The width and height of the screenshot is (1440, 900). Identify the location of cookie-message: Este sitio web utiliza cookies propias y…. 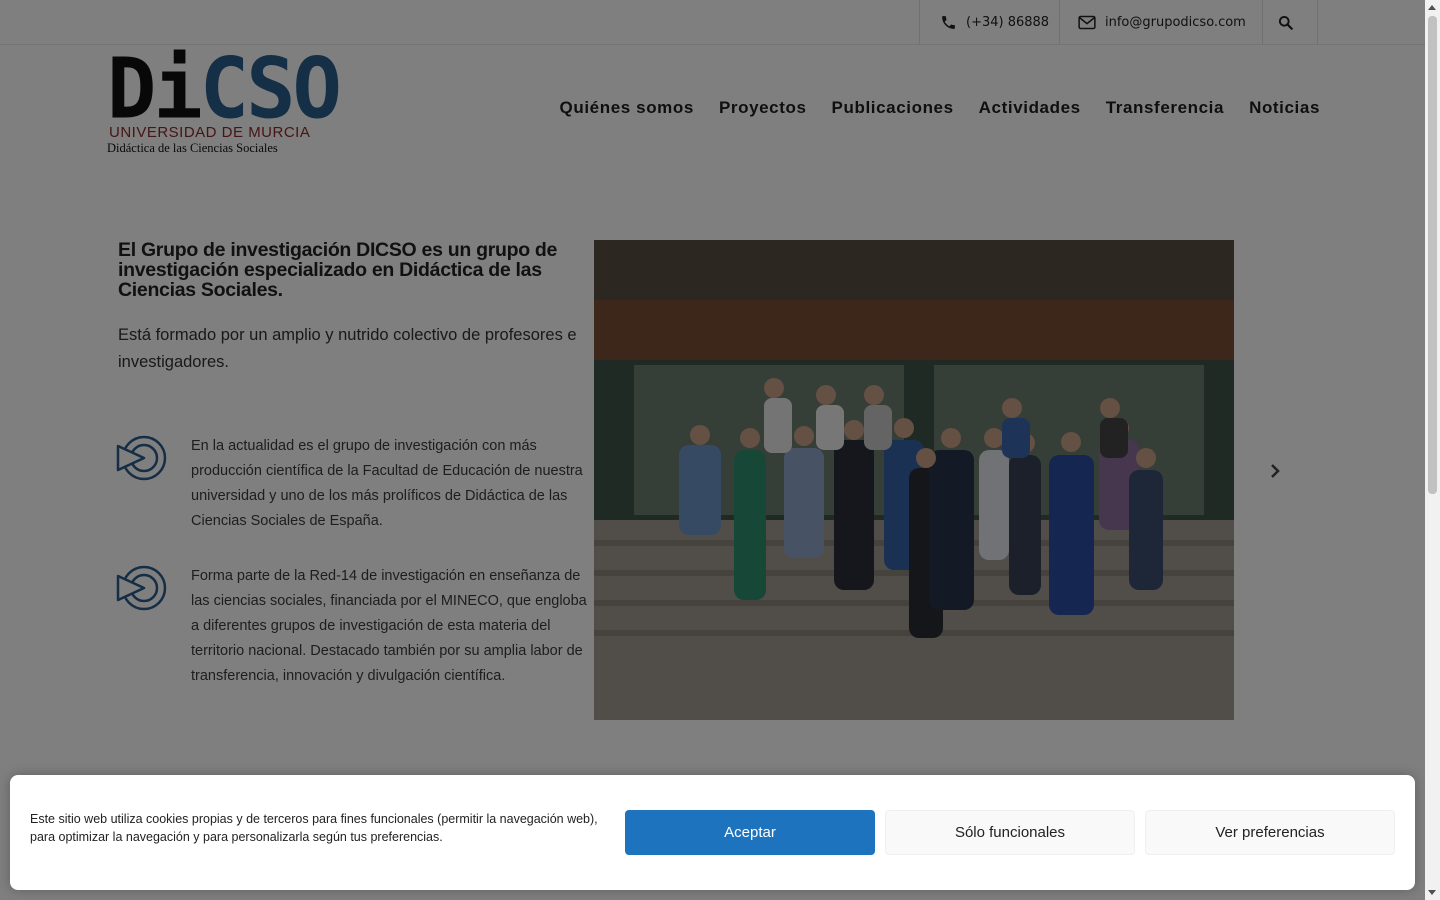
(314, 828).